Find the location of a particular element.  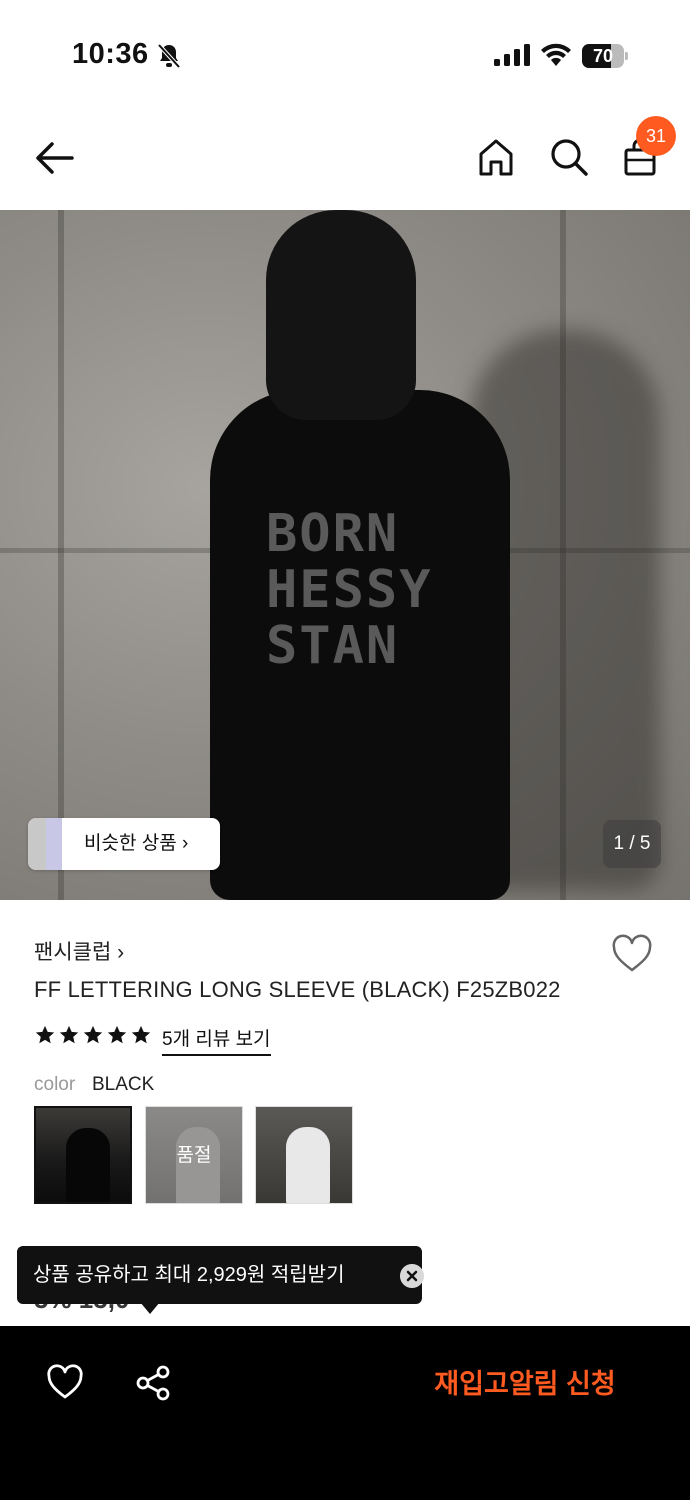

close-icon is located at coordinates (412, 1276).